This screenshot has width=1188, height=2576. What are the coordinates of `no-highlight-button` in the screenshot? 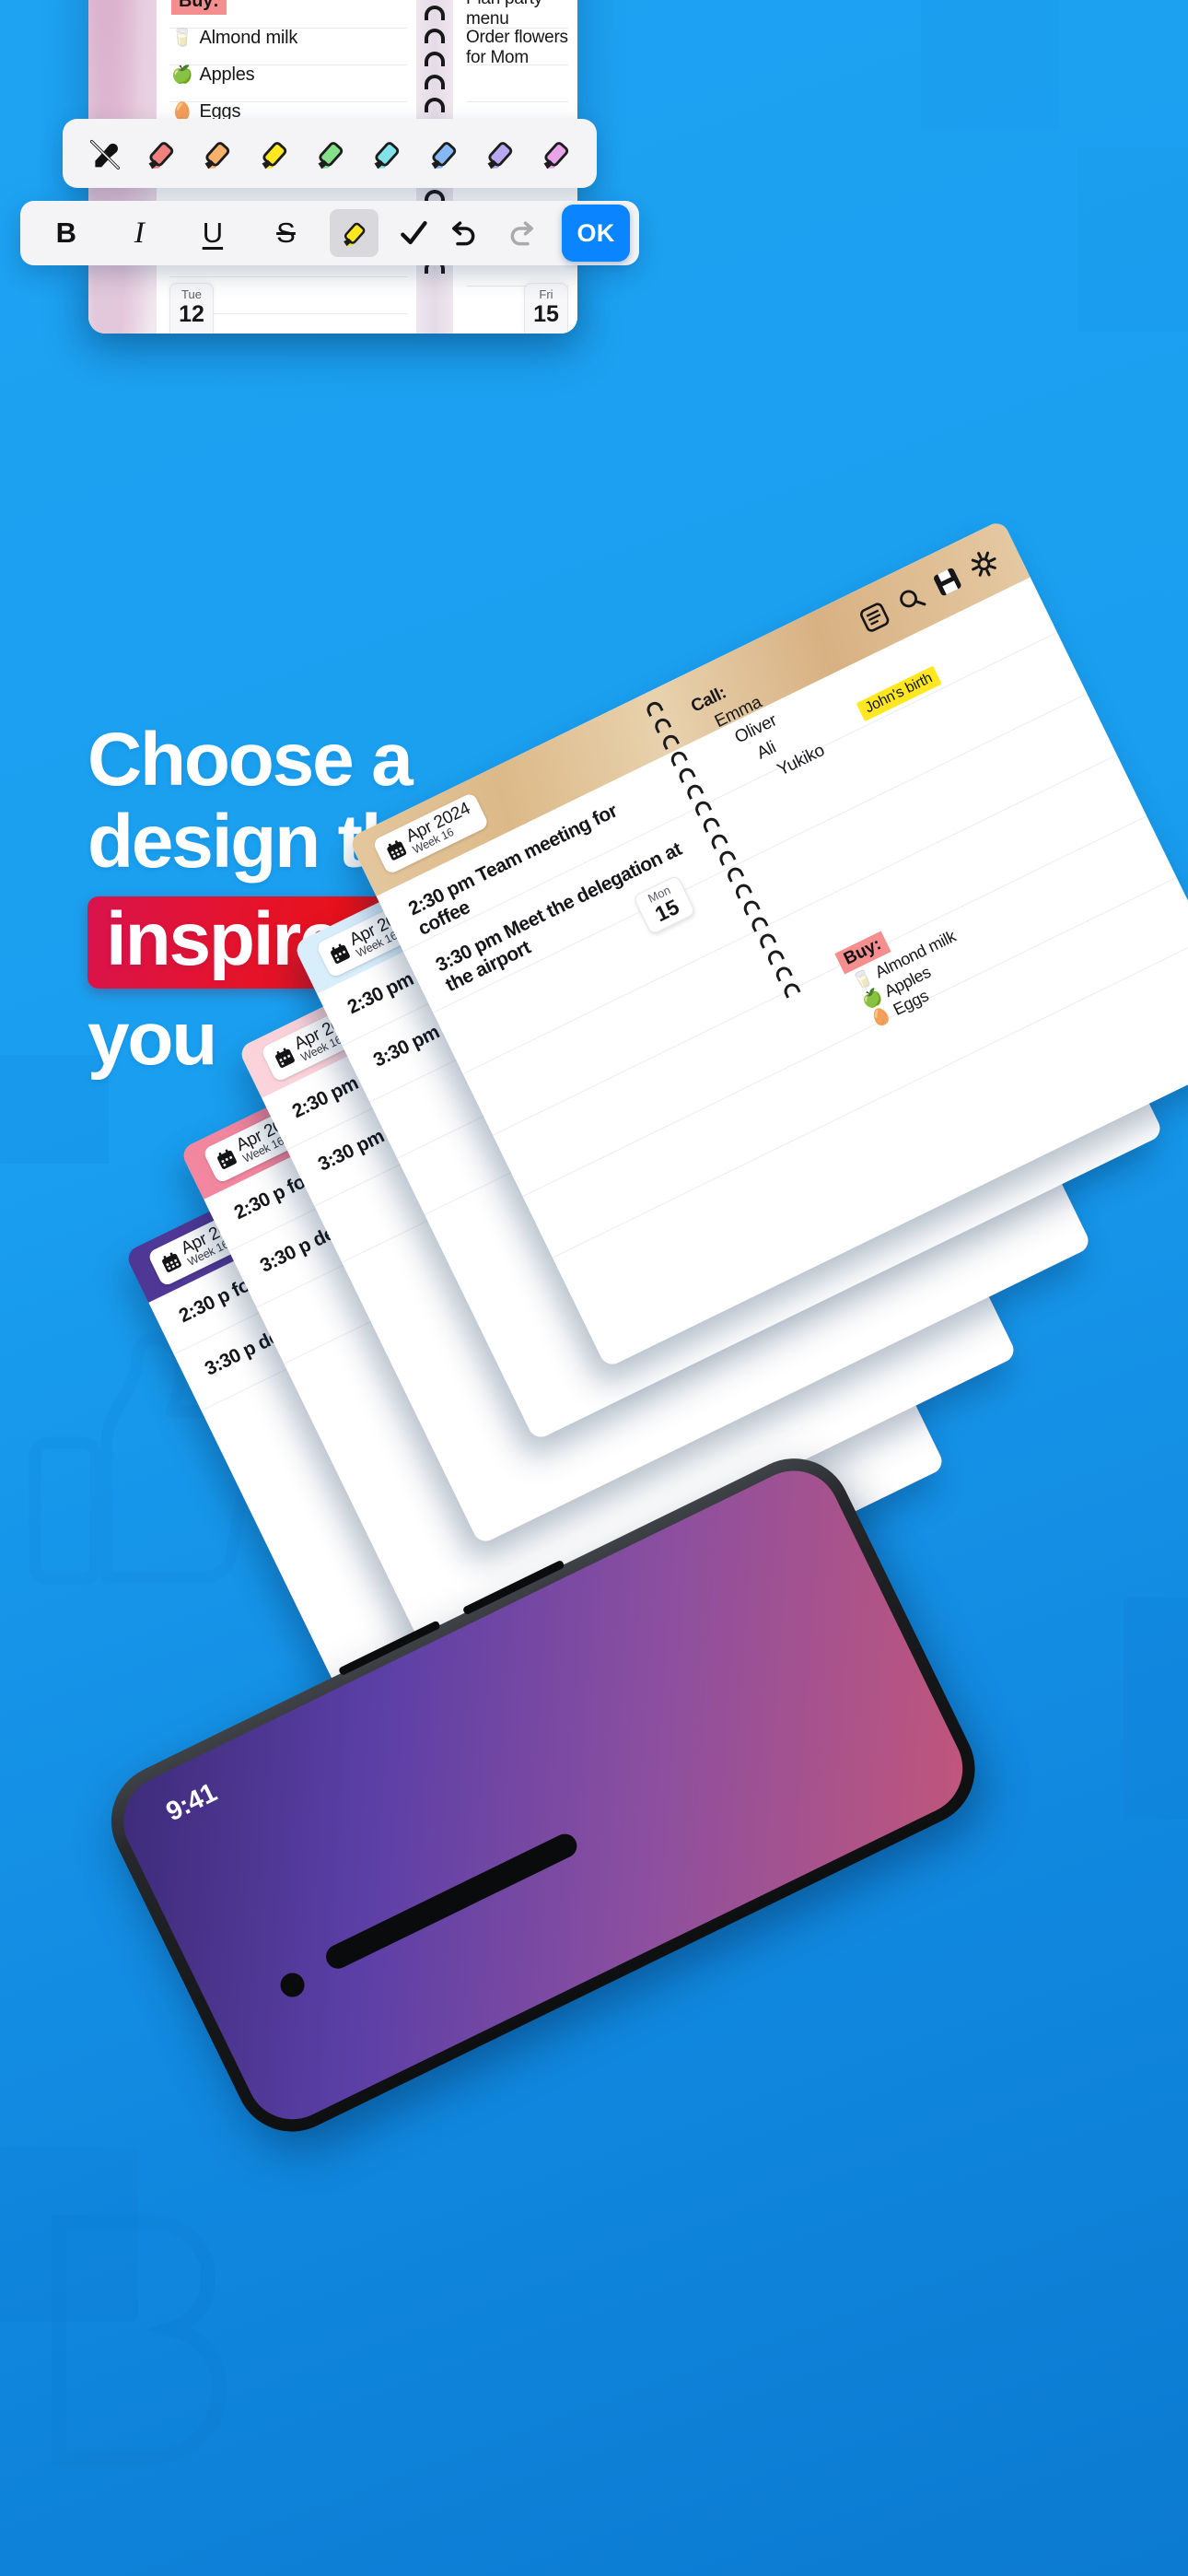 It's located at (104, 153).